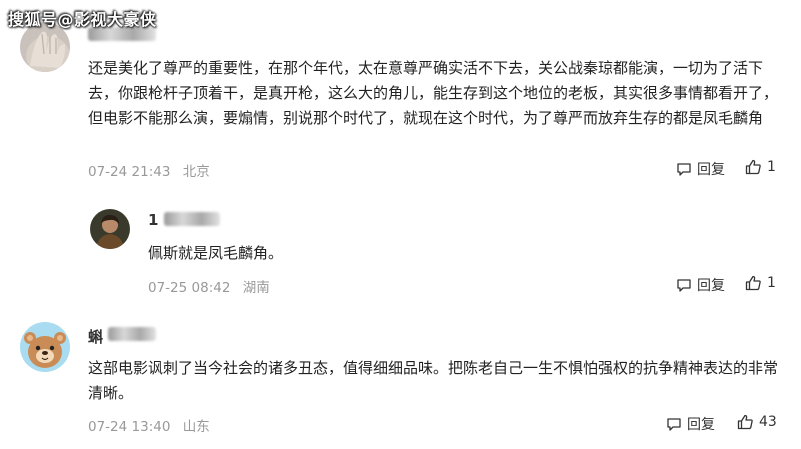  I want to click on username-text: 蝌, so click(96, 337).